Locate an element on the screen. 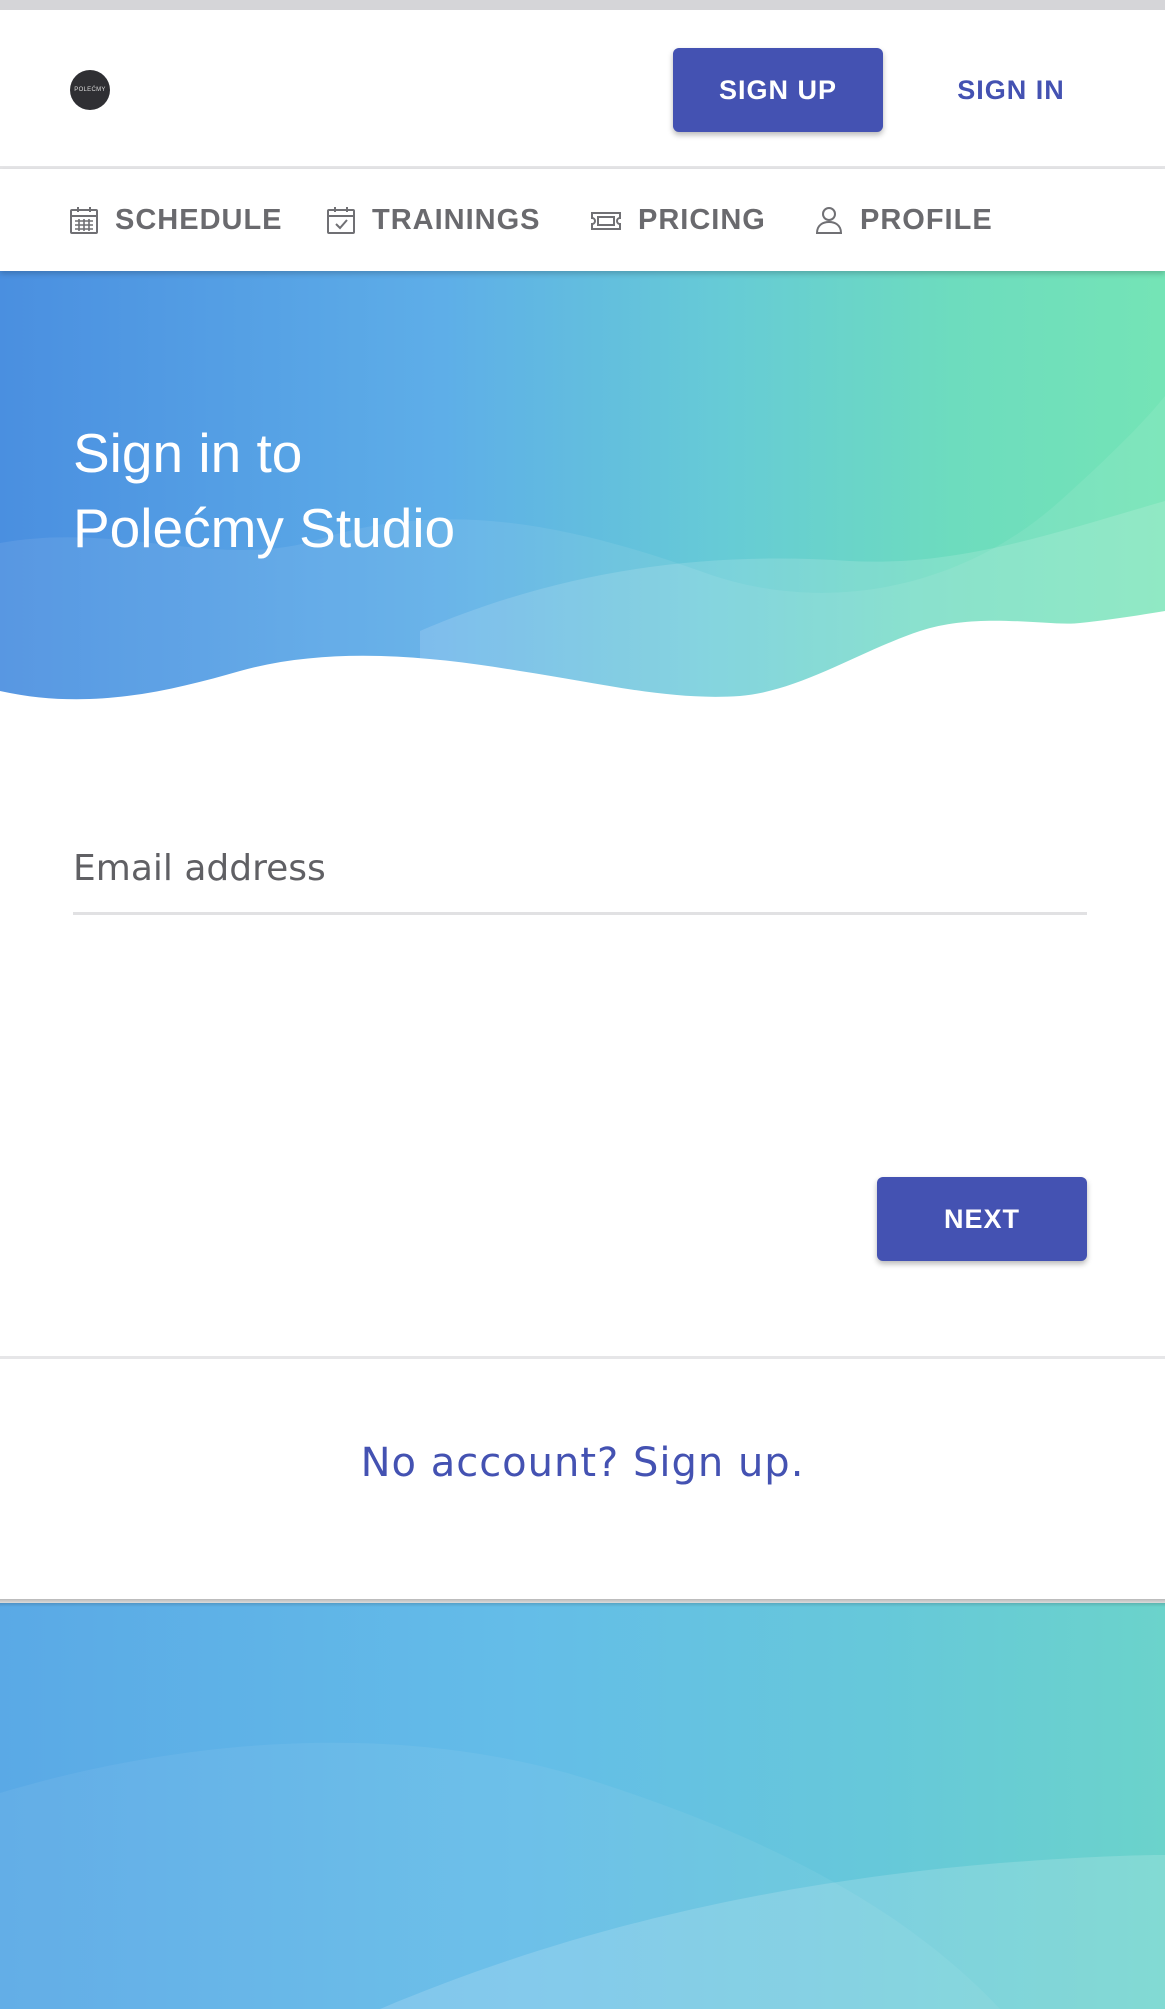 The width and height of the screenshot is (1165, 2009). page-title-line-1: Sign in to is located at coordinates (188, 453).